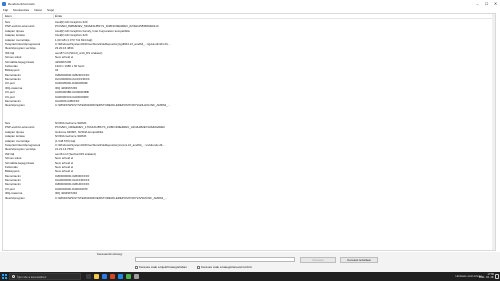 The image size is (500, 281). Describe the element at coordinates (4, 3) in the screenshot. I see `app-icon` at that location.